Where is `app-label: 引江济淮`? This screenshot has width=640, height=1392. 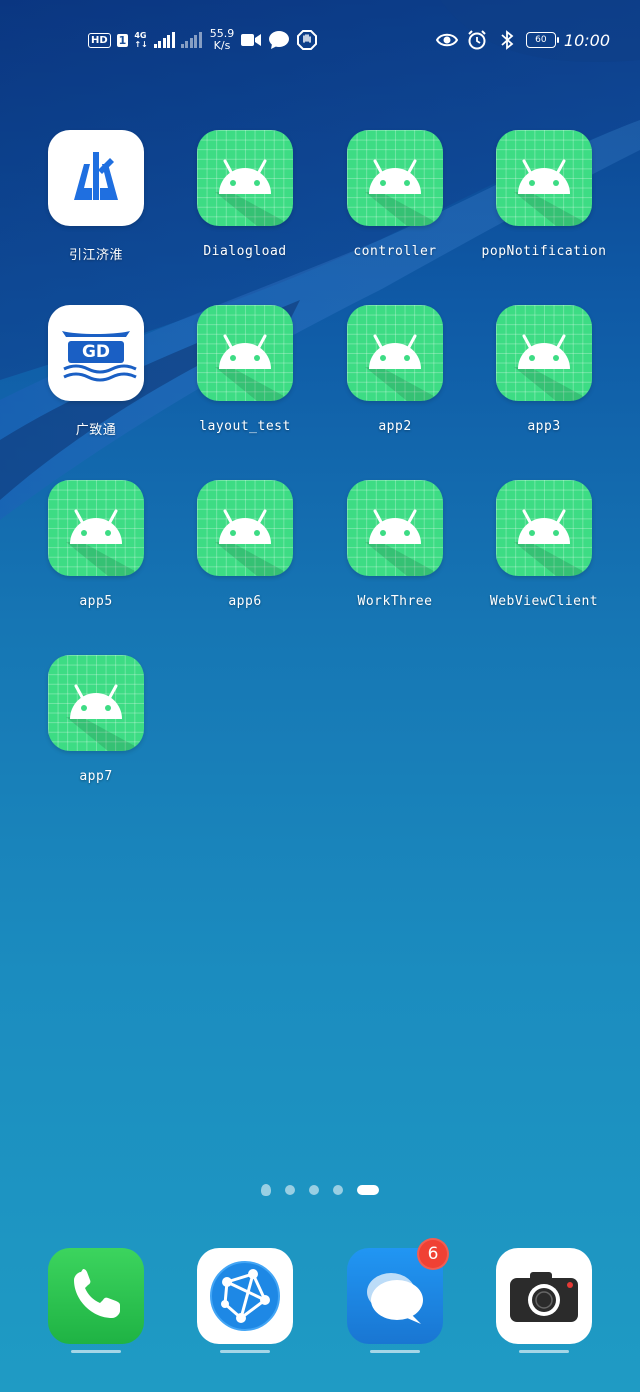
app-label: 引江济淮 is located at coordinates (95, 255).